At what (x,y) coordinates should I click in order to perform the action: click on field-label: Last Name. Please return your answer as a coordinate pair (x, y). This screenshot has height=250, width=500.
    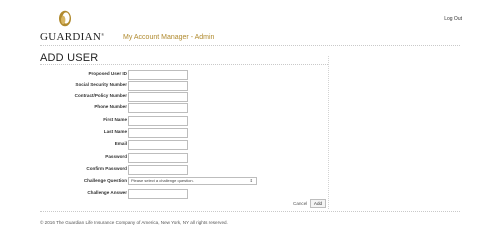
    Looking at the image, I should click on (115, 131).